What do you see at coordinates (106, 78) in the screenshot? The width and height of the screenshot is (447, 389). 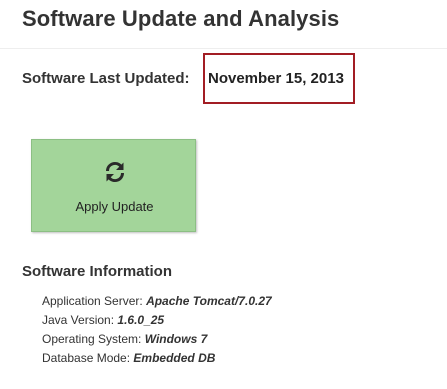 I see `last-updated-label: Software Last Updated:` at bounding box center [106, 78].